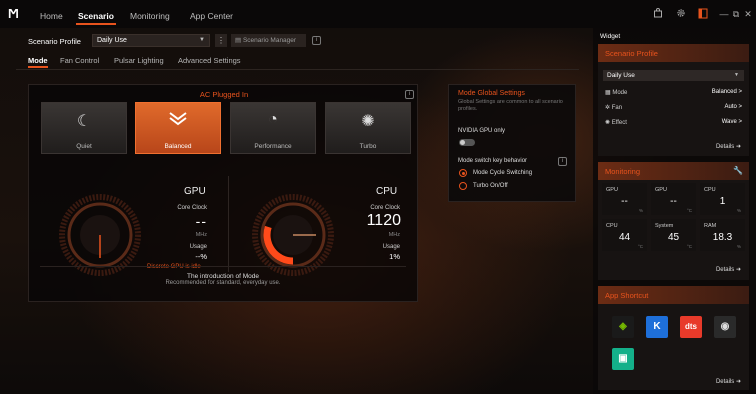 The height and width of the screenshot is (394, 756). Describe the element at coordinates (616, 122) in the screenshot. I see `effect-row-label: ✺ Effect` at that location.